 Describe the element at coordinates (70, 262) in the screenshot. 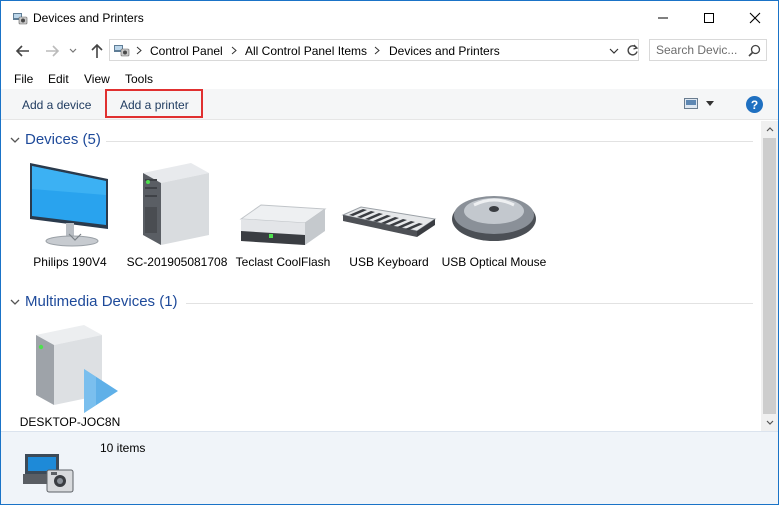

I see `device-label: Philips 190V4` at that location.